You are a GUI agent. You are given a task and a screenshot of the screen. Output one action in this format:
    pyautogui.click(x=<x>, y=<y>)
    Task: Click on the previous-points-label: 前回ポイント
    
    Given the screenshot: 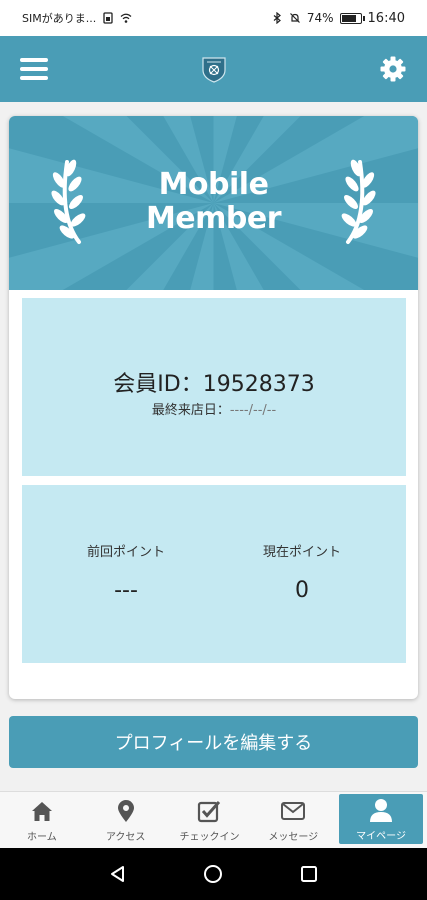 What is the action you would take?
    pyautogui.click(x=125, y=552)
    